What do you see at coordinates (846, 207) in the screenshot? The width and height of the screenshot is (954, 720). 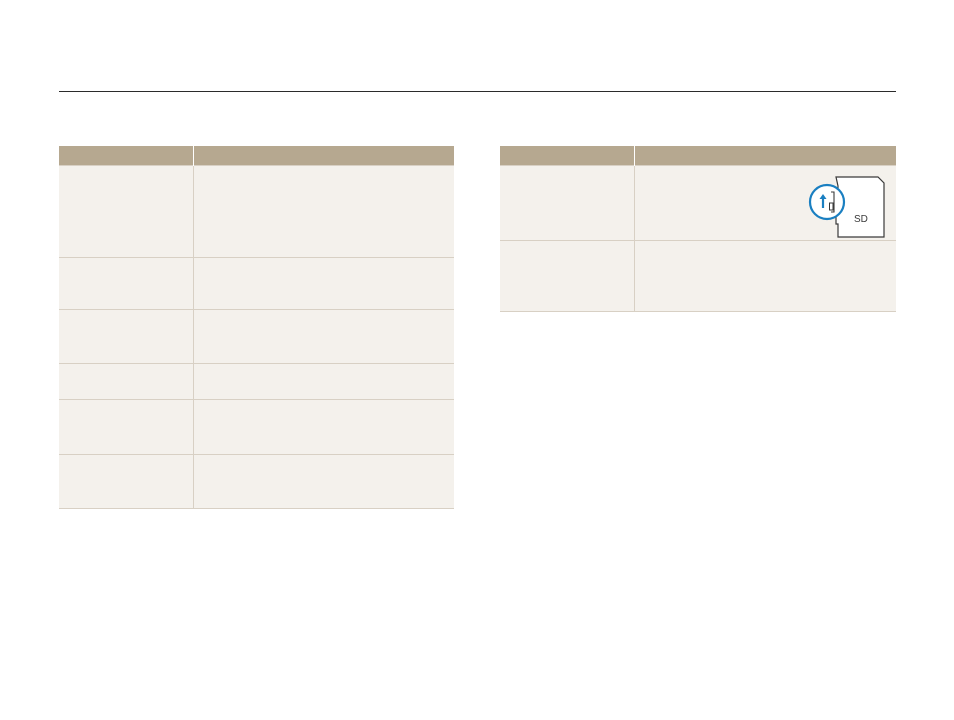 I see `sd-card-lock-switch-icon: SD` at bounding box center [846, 207].